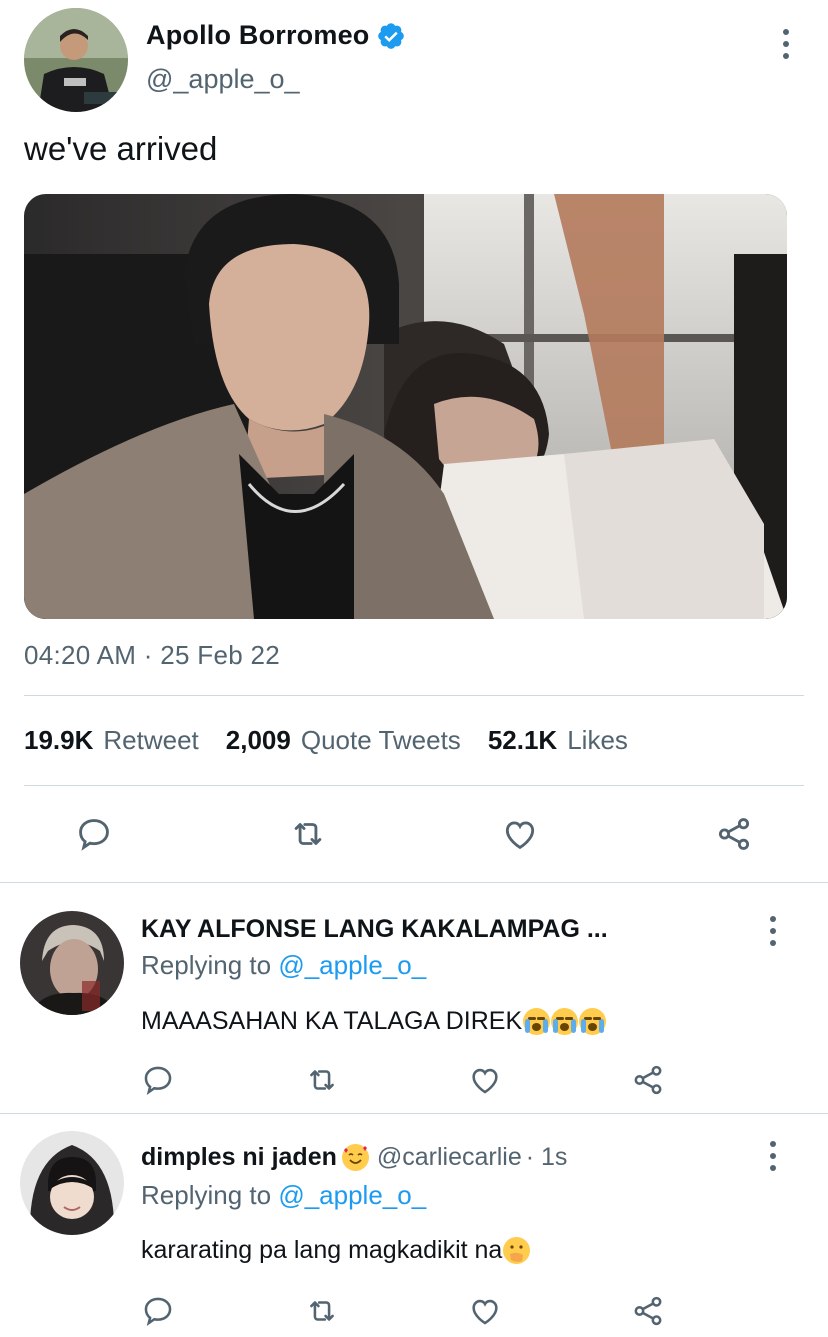 The image size is (828, 1337). I want to click on likes-count: 52.1K, so click(522, 740).